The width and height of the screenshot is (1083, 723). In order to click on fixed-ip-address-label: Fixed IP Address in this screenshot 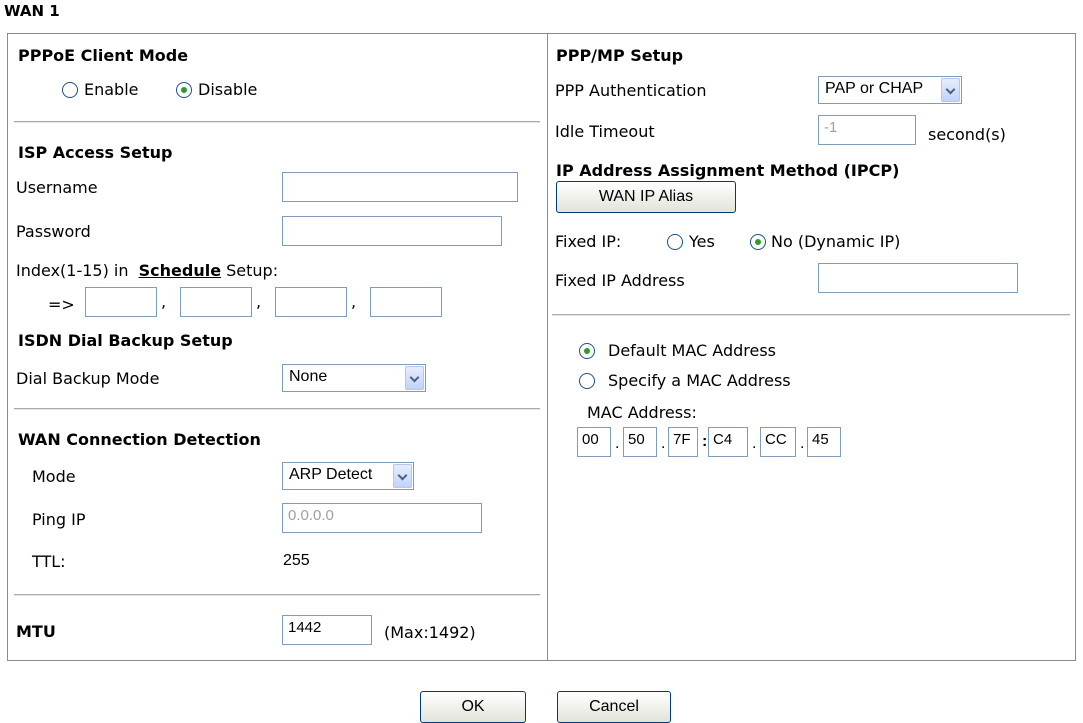, I will do `click(620, 280)`.